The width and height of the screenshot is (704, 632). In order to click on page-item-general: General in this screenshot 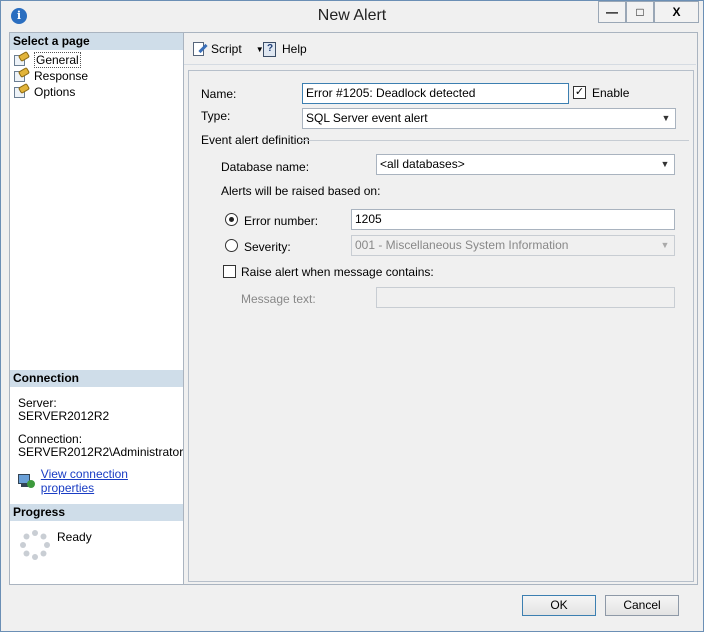, I will do `click(47, 59)`.